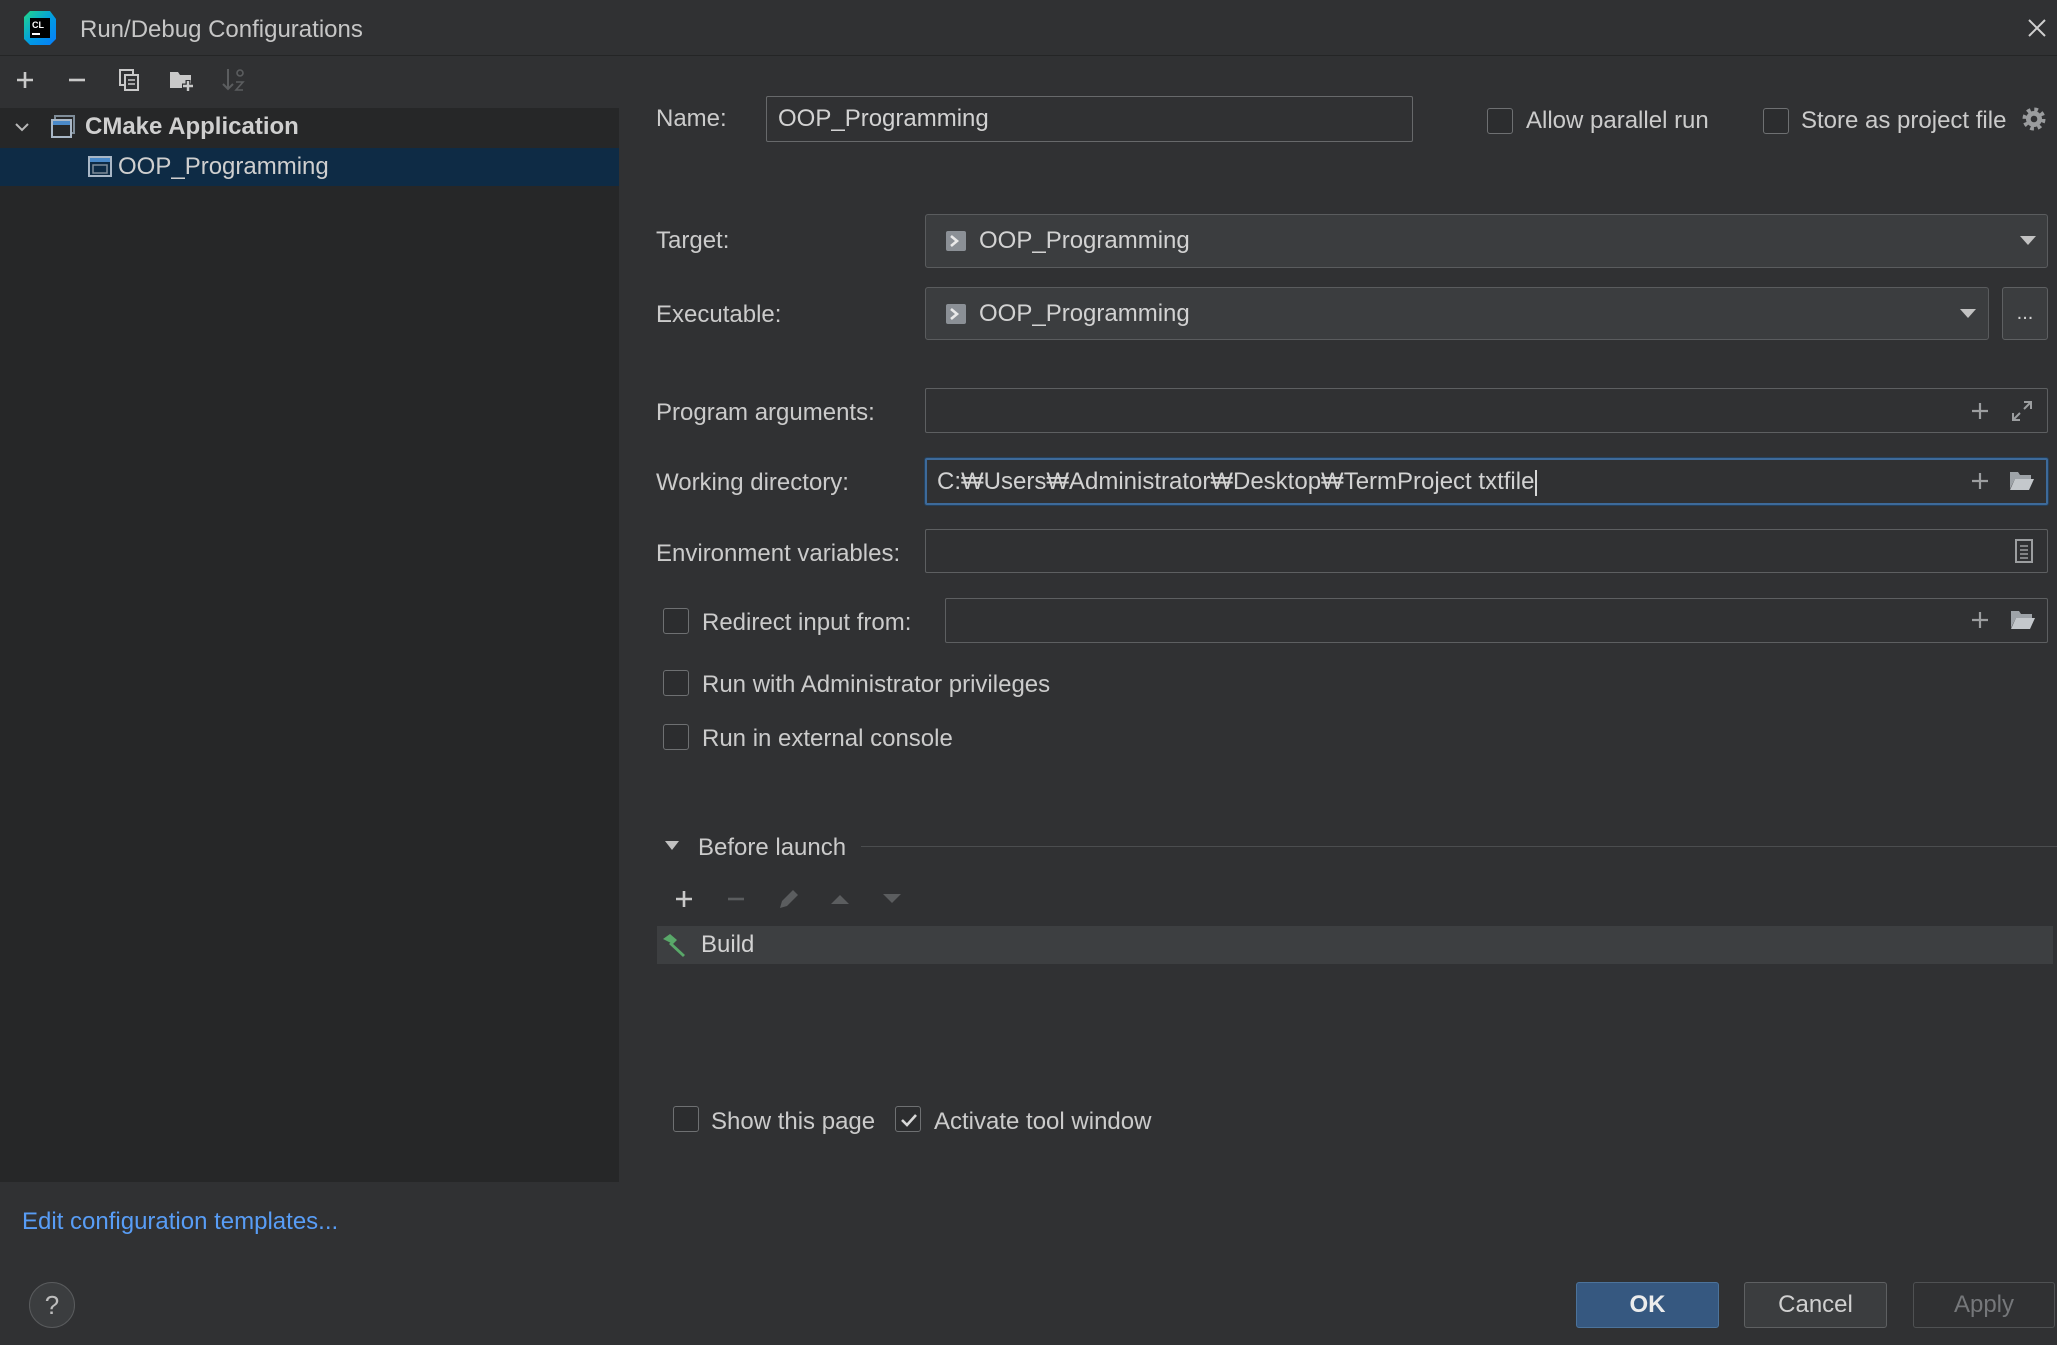 Image resolution: width=2057 pixels, height=1345 pixels. What do you see at coordinates (772, 848) in the screenshot?
I see `before-launch-heading: Before launch` at bounding box center [772, 848].